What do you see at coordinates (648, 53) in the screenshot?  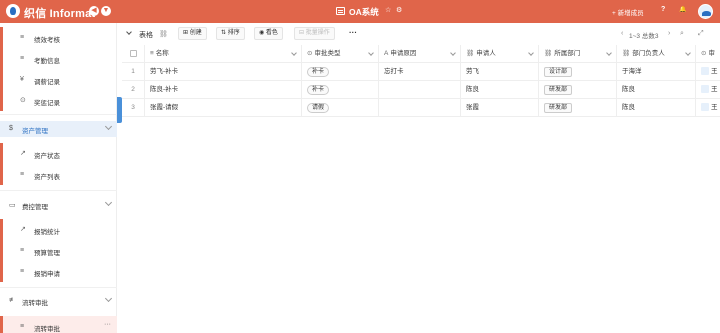 I see `header-label: 部门负责人` at bounding box center [648, 53].